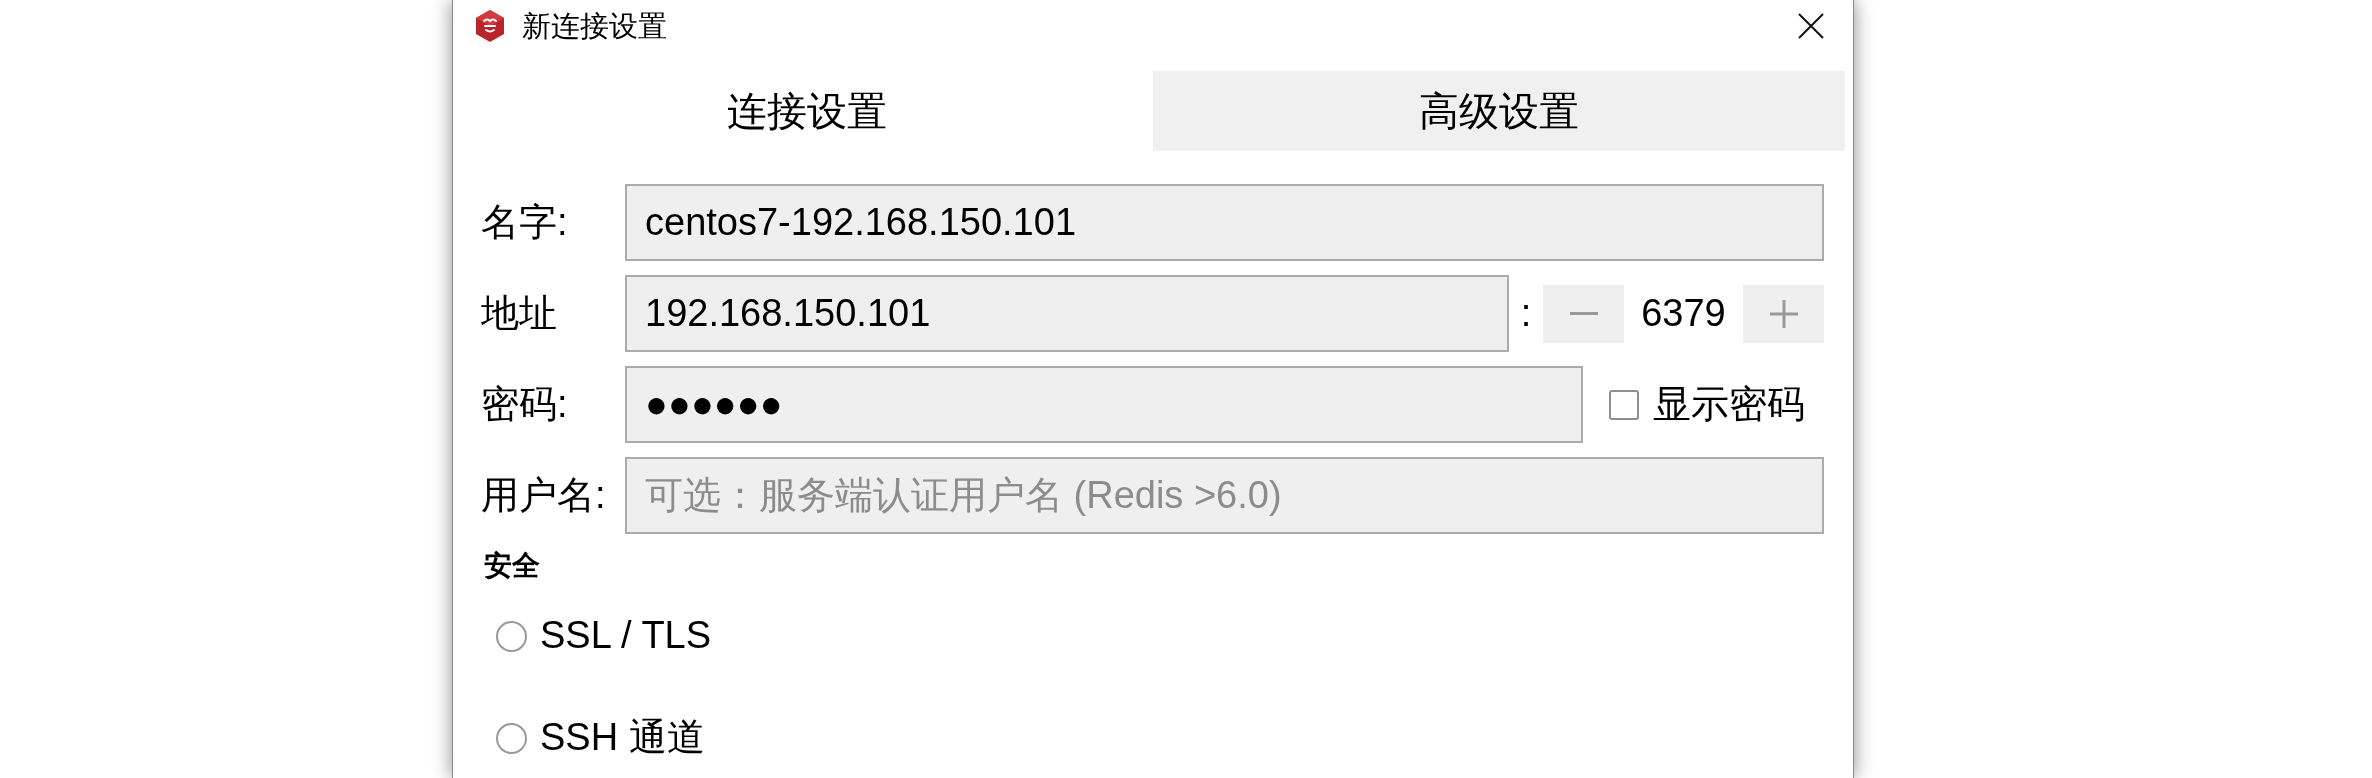 Image resolution: width=2372 pixels, height=778 pixels. Describe the element at coordinates (1499, 111) in the screenshot. I see `tab: 高级设置` at that location.